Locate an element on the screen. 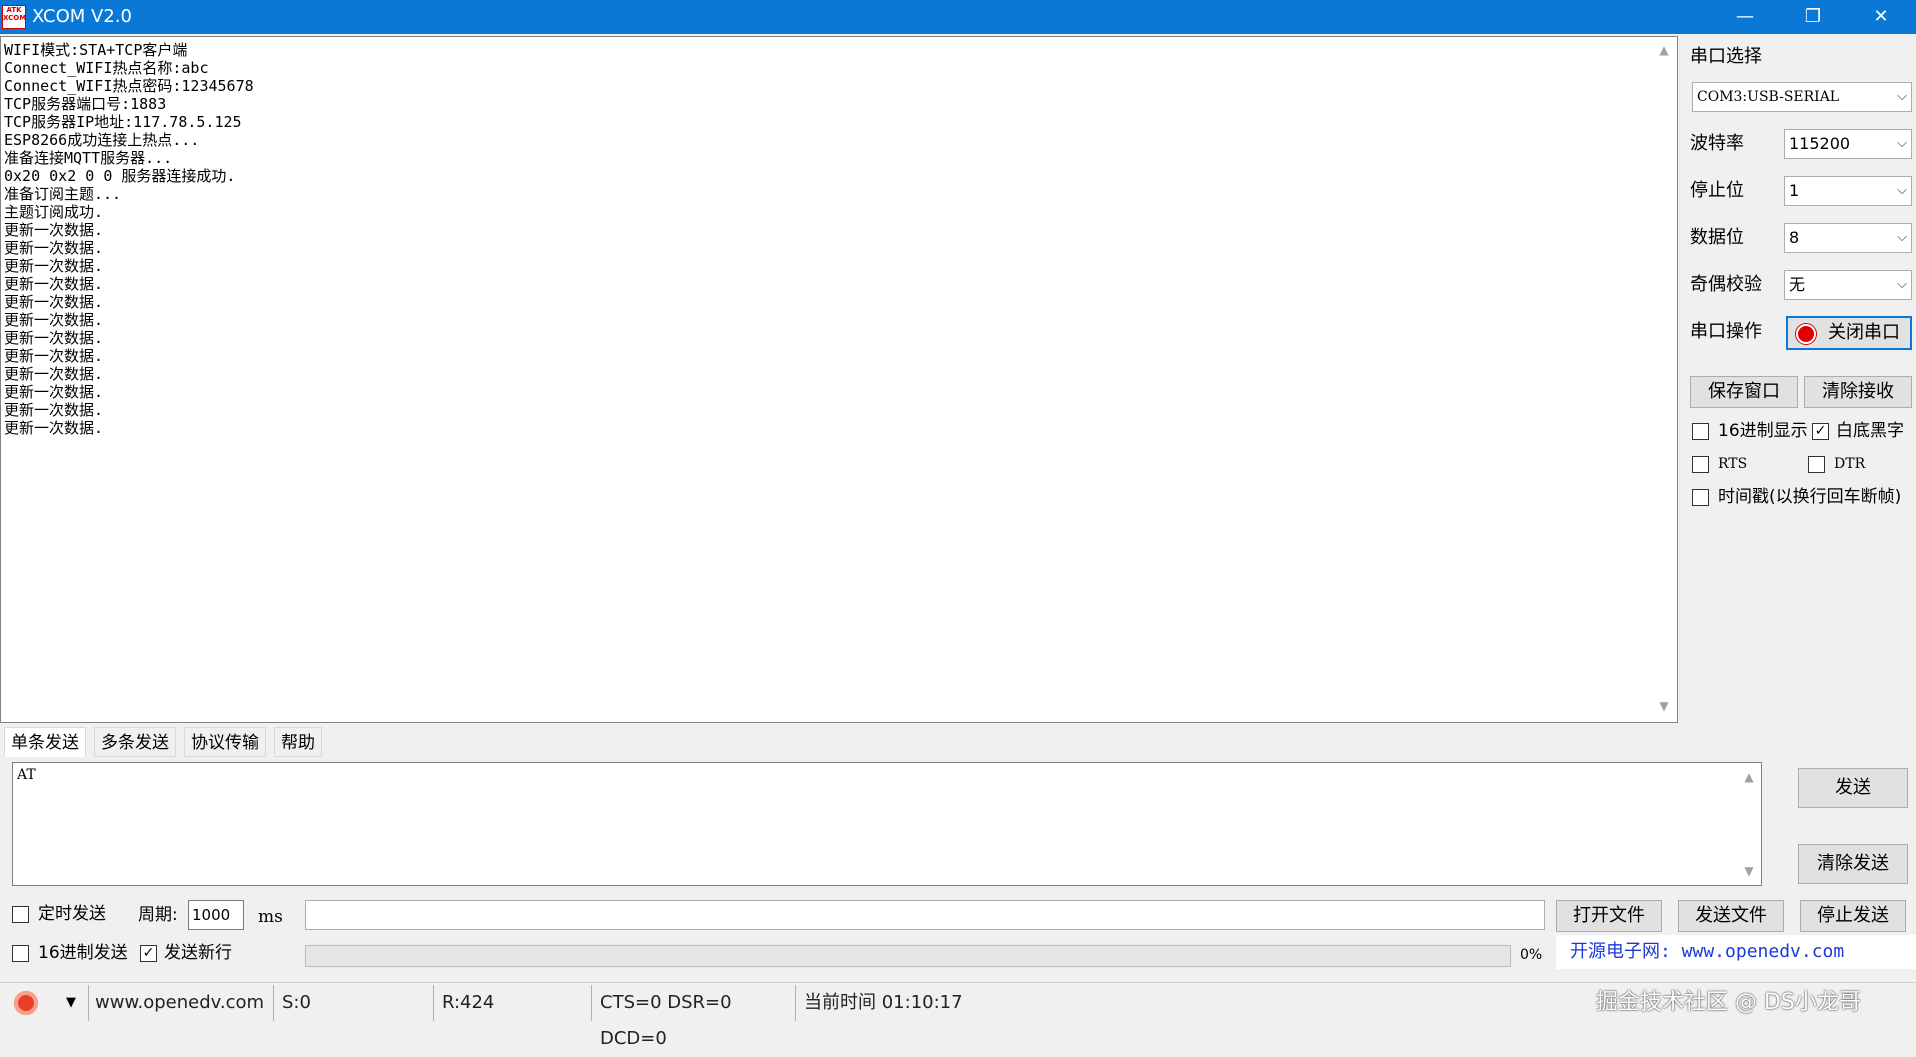 This screenshot has width=1916, height=1057. tab-multi-send: 多条发送 is located at coordinates (135, 742).